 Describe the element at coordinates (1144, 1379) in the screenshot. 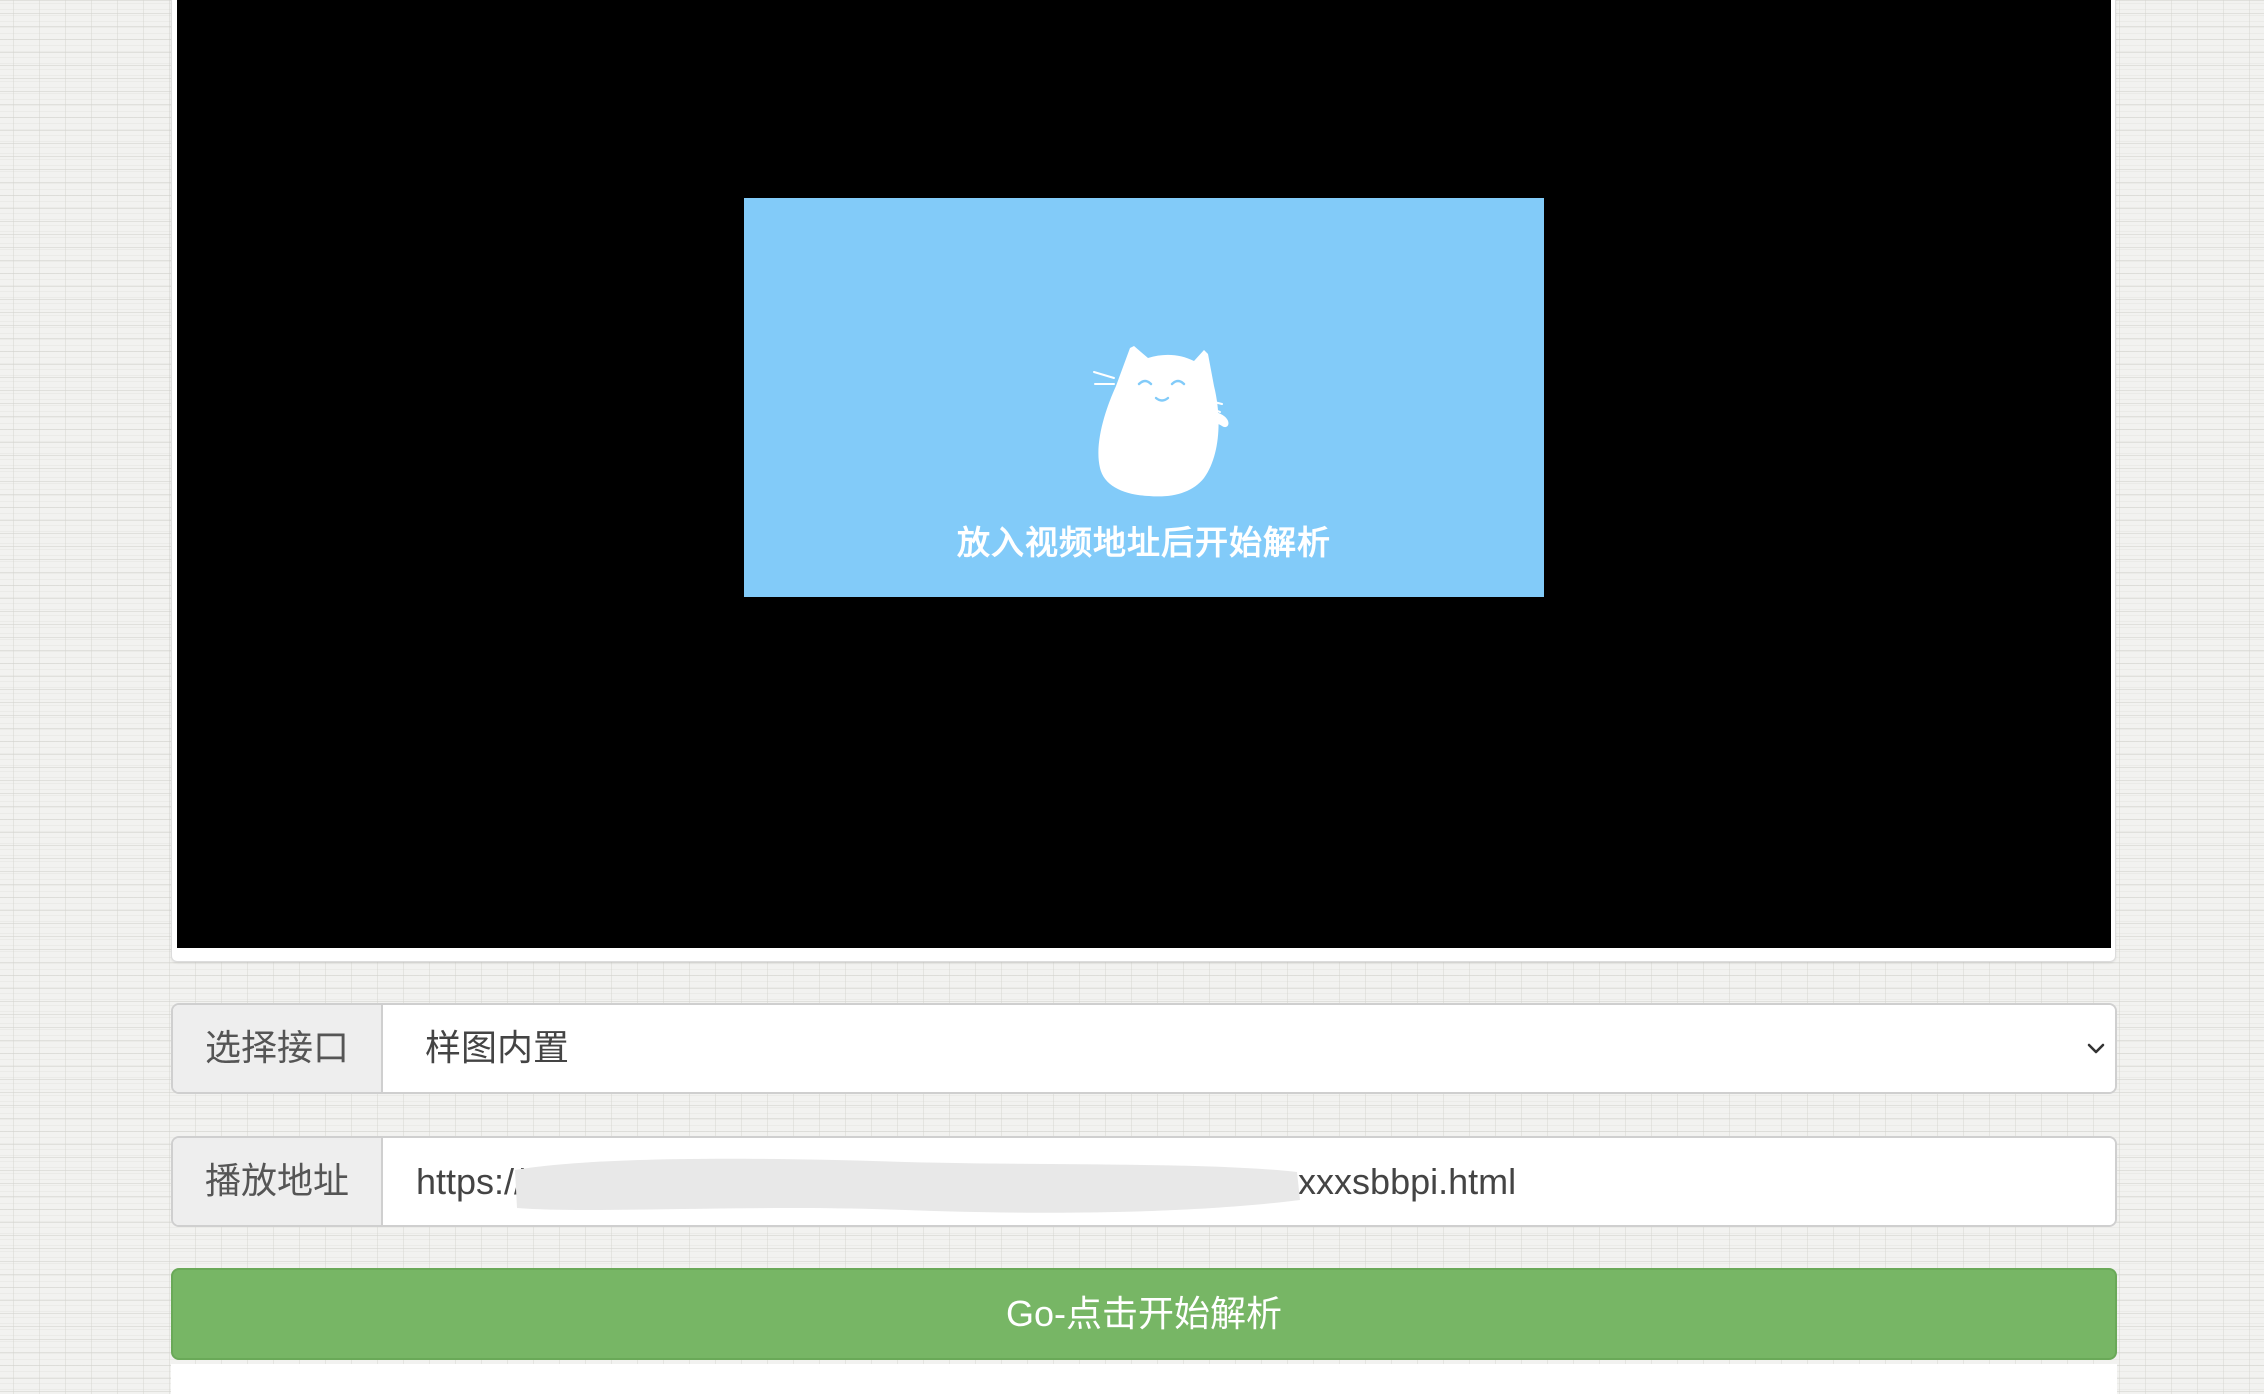

I see `bottom-card-edge` at that location.